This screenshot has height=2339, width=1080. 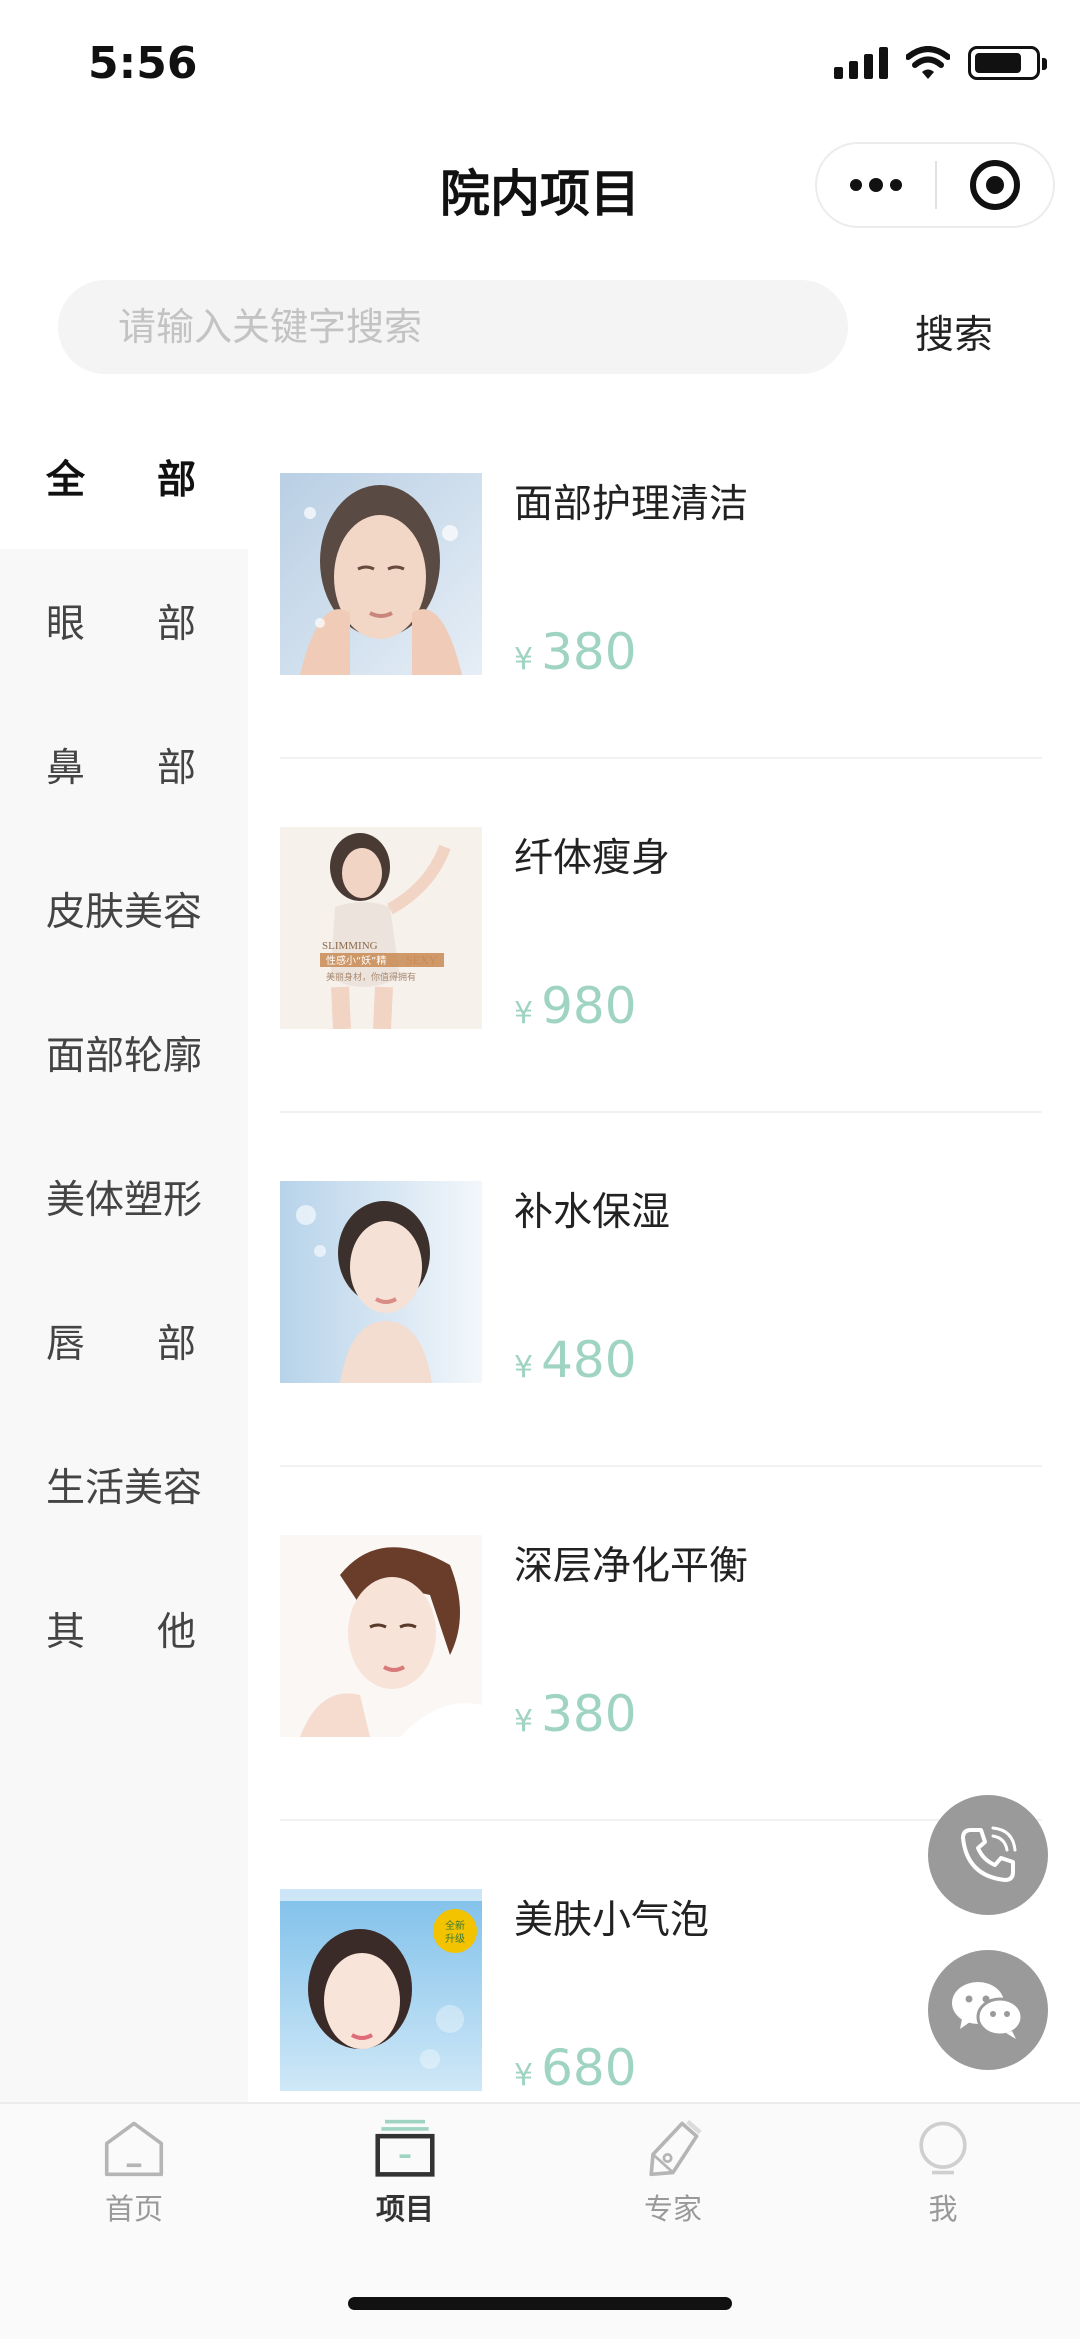 I want to click on badge-line-1: 全新, so click(x=455, y=1925).